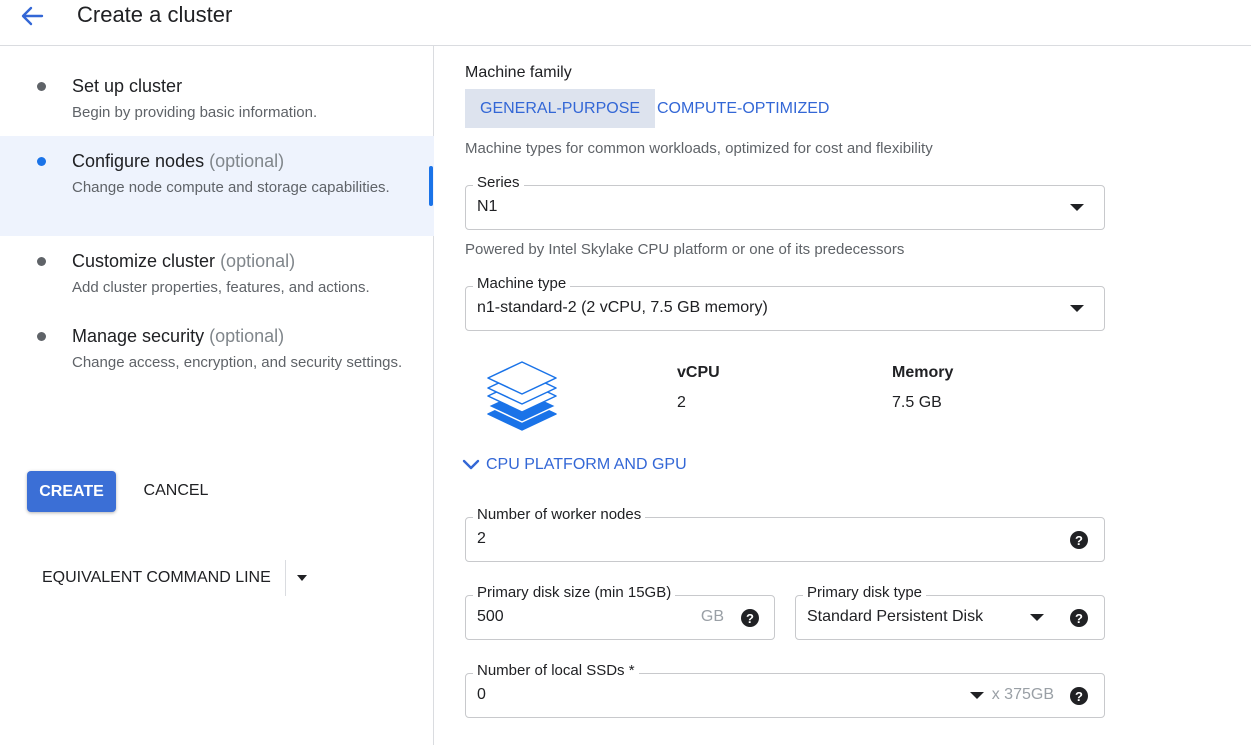 This screenshot has height=745, width=1251. Describe the element at coordinates (785, 534) in the screenshot. I see `worker-nodes-field: Number of worker nodes 2 ?` at that location.